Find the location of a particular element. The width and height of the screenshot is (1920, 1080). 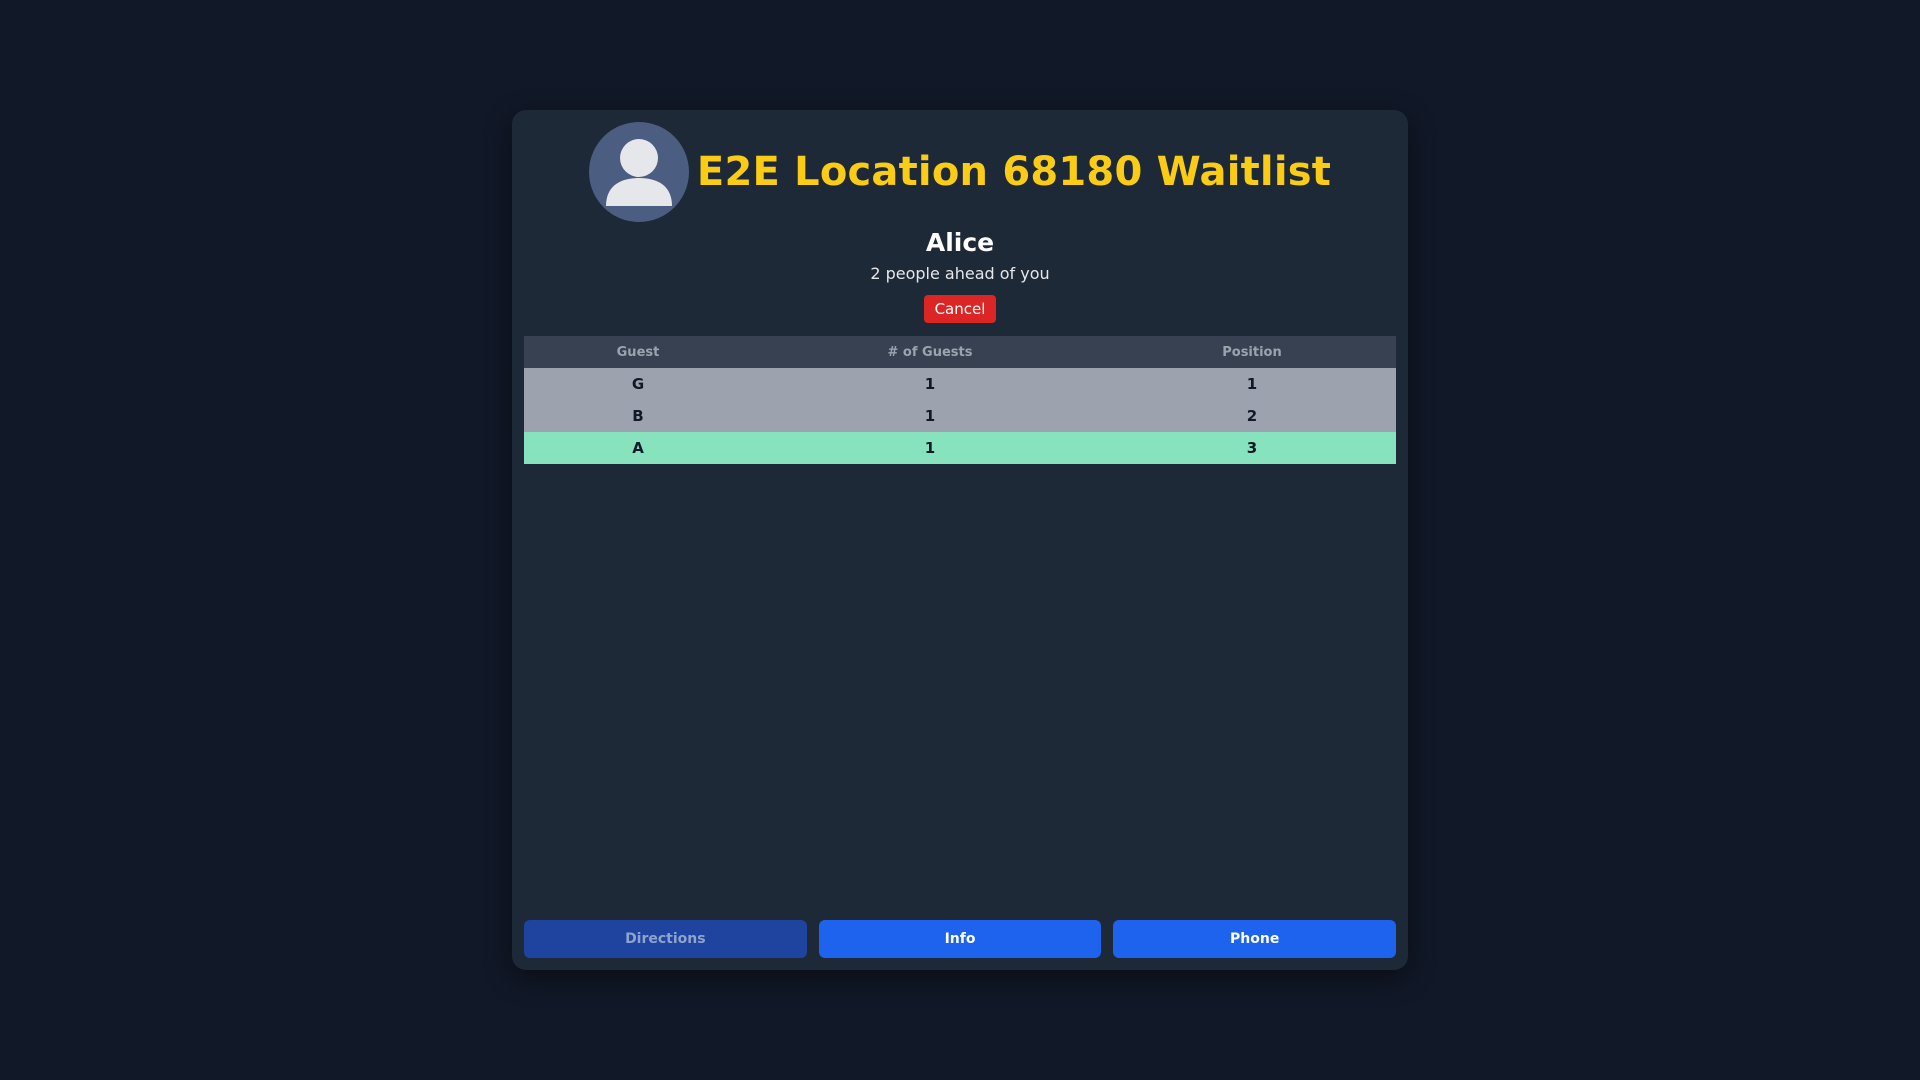

table-header-row: Guest # of Guests Position is located at coordinates (960, 352).